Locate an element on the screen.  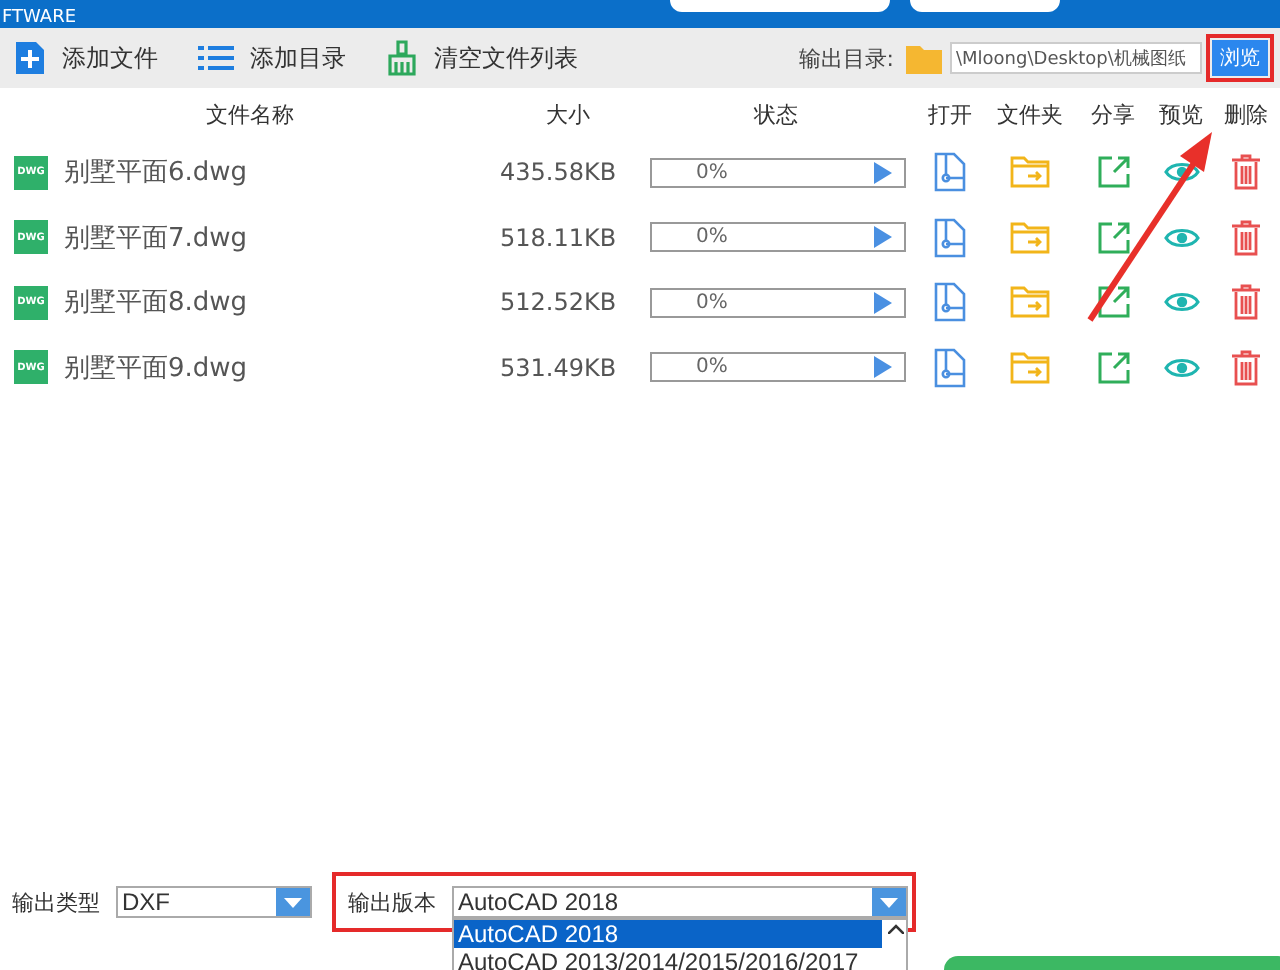
column-header: 打开 is located at coordinates (950, 114).